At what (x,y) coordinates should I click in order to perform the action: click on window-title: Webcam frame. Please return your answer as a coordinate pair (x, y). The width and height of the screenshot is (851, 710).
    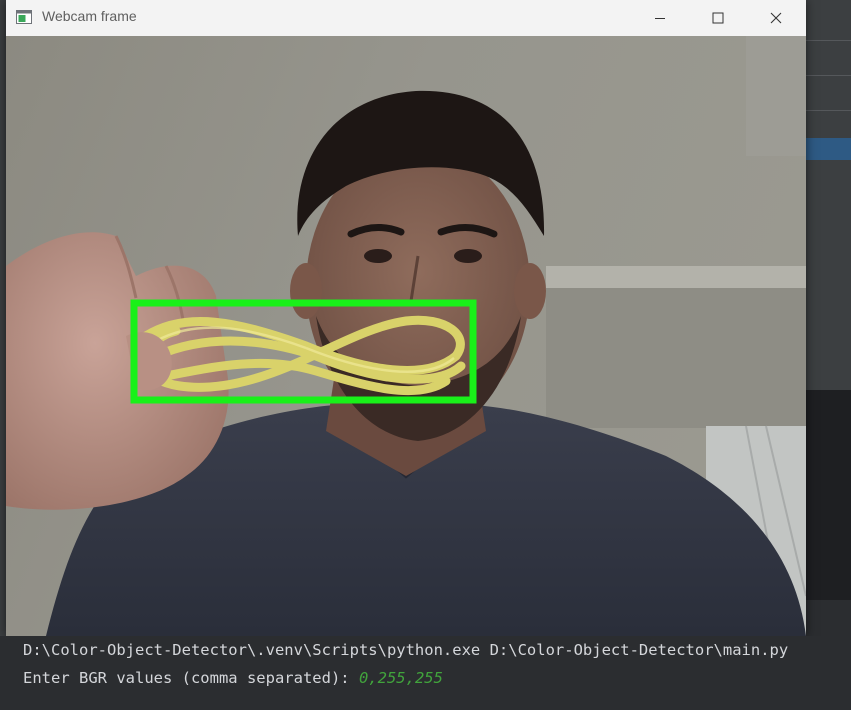
    Looking at the image, I should click on (89, 16).